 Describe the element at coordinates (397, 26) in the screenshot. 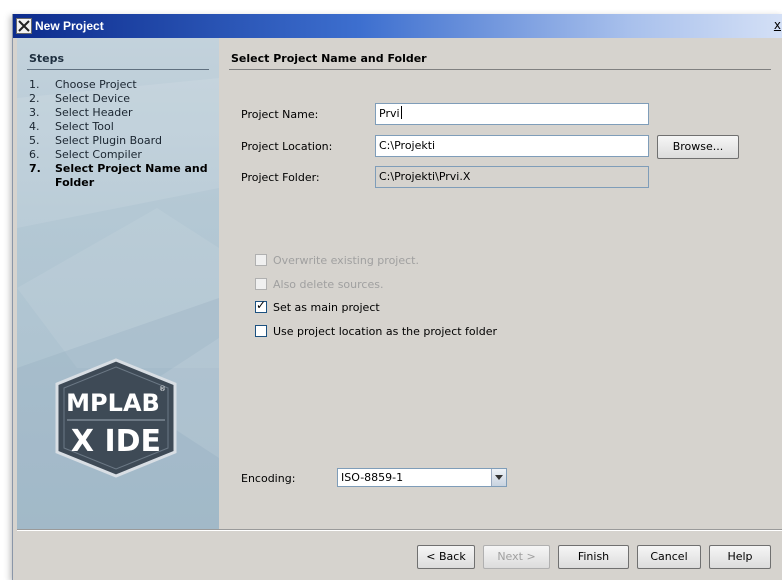

I see `title-bar: New Project x` at that location.